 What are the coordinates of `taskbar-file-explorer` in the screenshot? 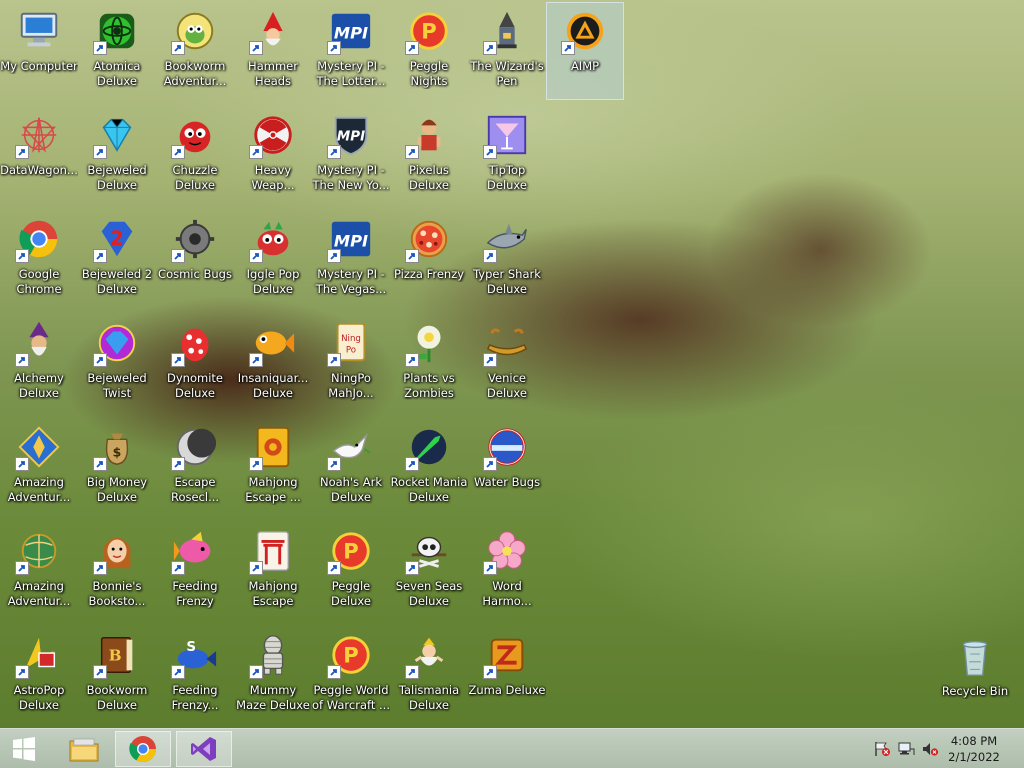 It's located at (84, 749).